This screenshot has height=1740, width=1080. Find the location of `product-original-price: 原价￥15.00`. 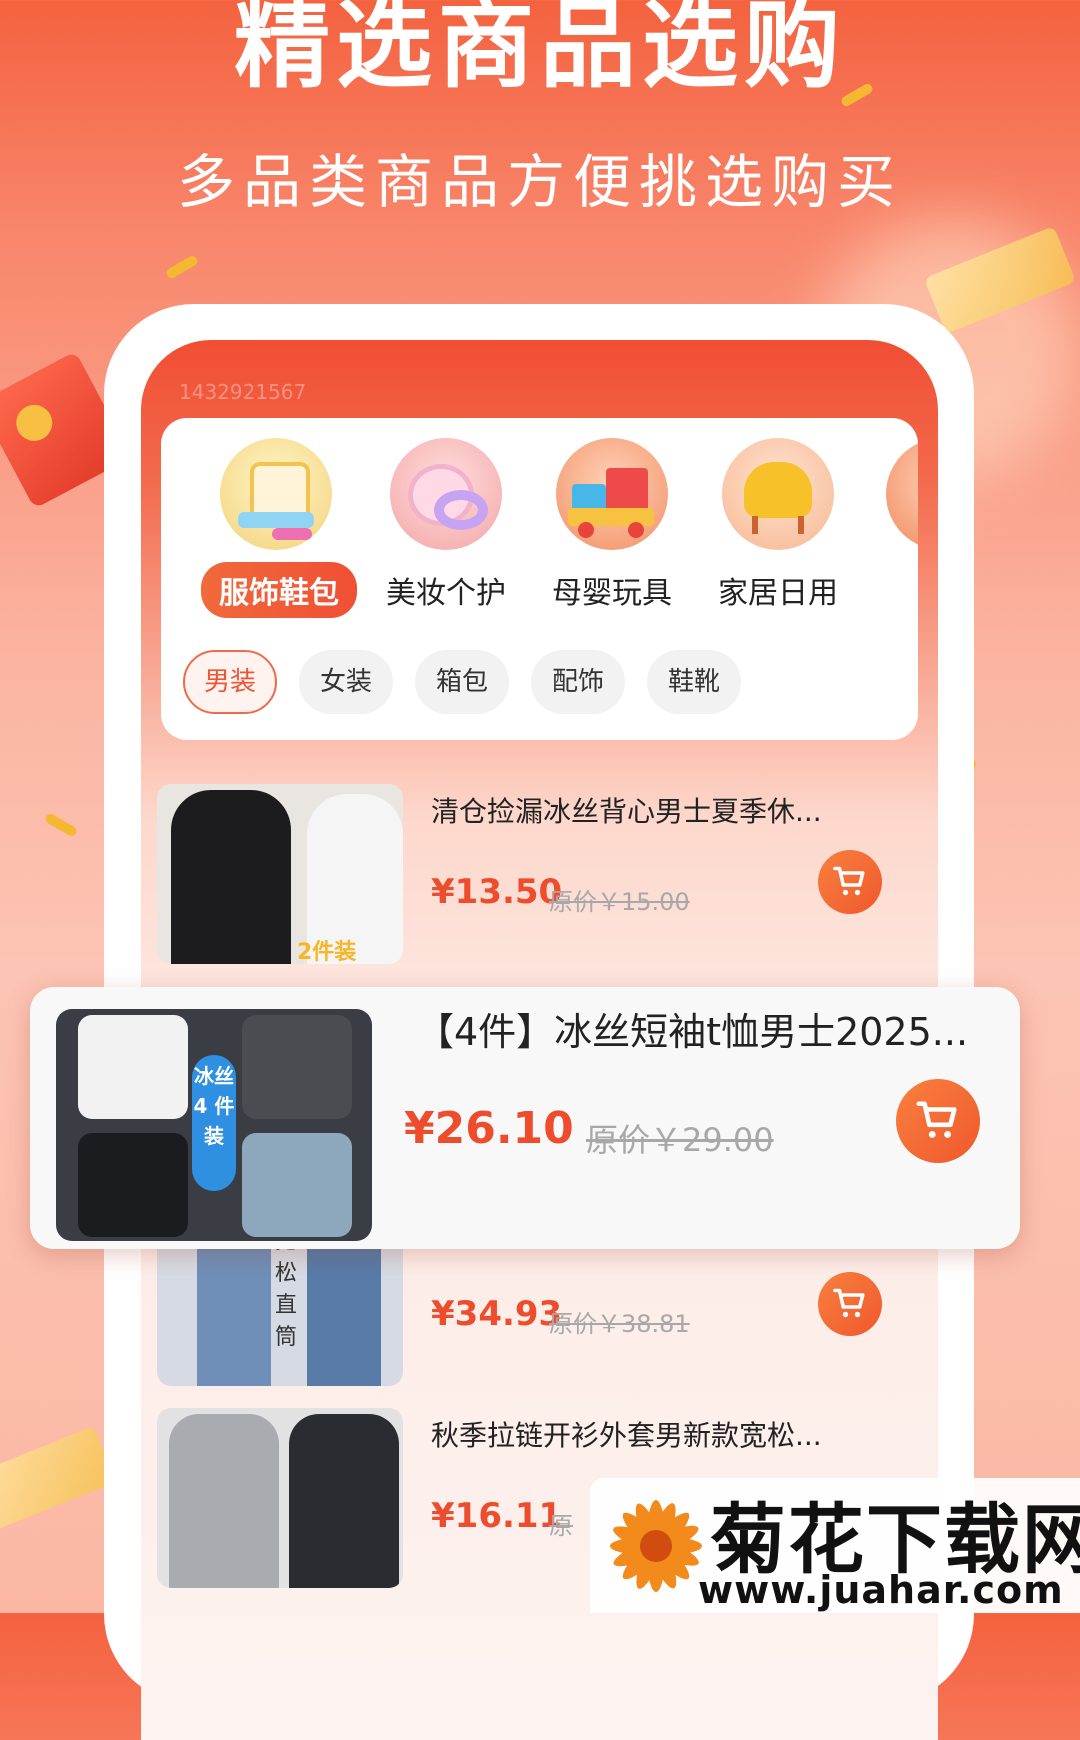

product-original-price: 原价￥15.00 is located at coordinates (619, 902).